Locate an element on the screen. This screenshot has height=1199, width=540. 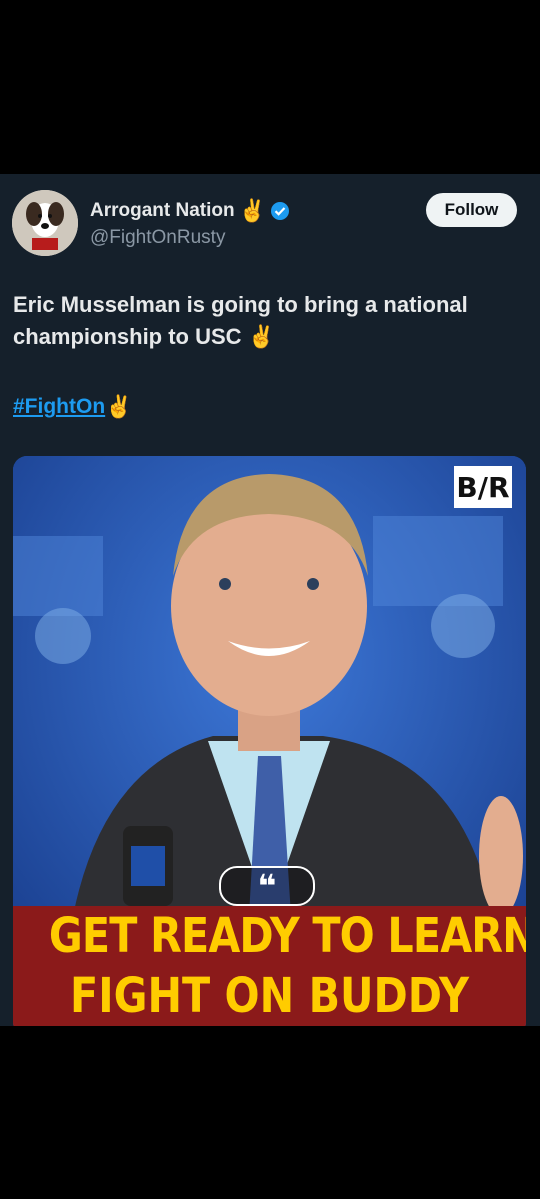
verified-badge-icon is located at coordinates (280, 211).